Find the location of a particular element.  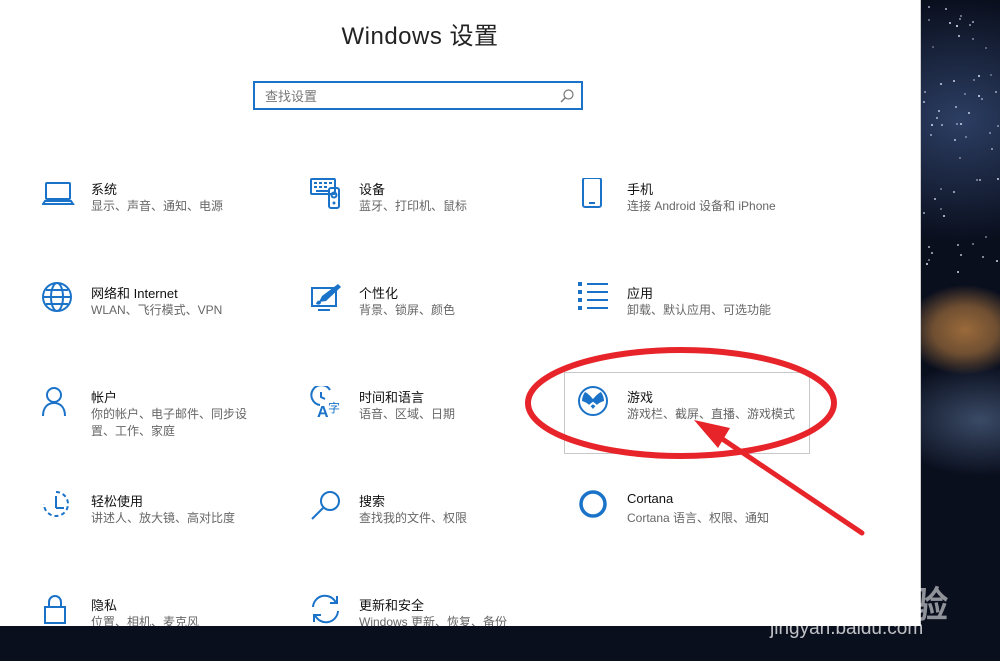

tile-devices: 设备 蓝牙、打印机、鼠标 is located at coordinates (435, 208).